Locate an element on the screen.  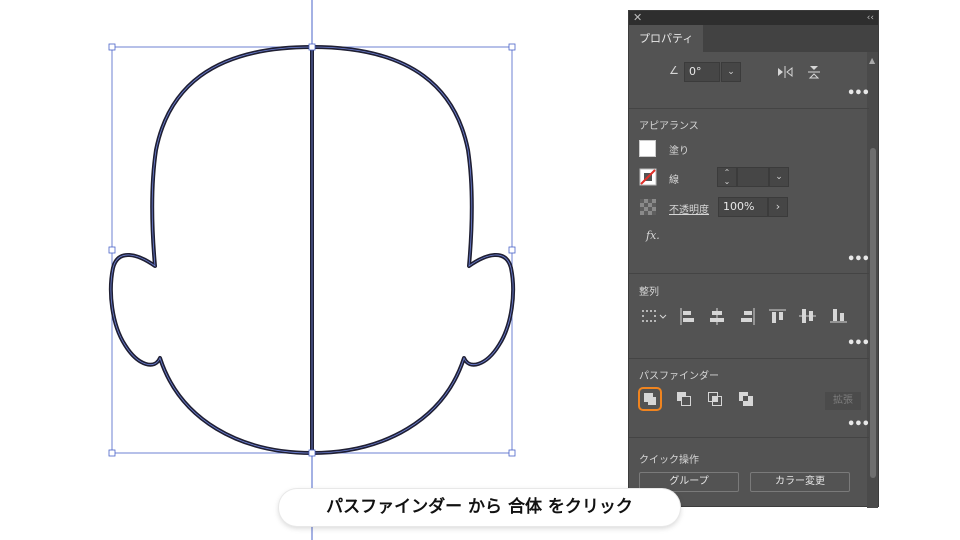
pathfinder-title: パスファインダー is located at coordinates (679, 376).